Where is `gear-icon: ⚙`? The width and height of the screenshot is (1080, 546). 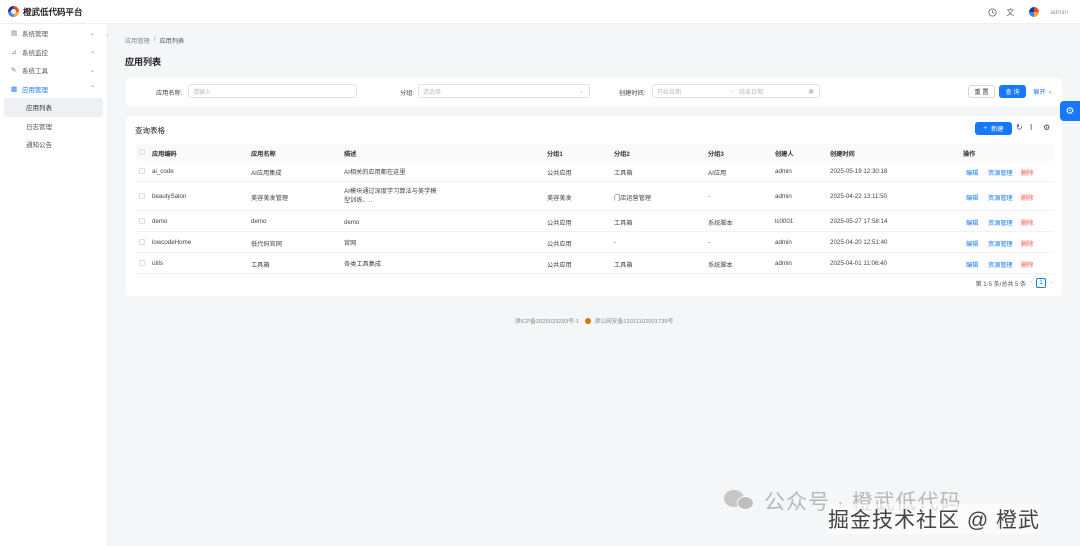 gear-icon: ⚙ is located at coordinates (1070, 111).